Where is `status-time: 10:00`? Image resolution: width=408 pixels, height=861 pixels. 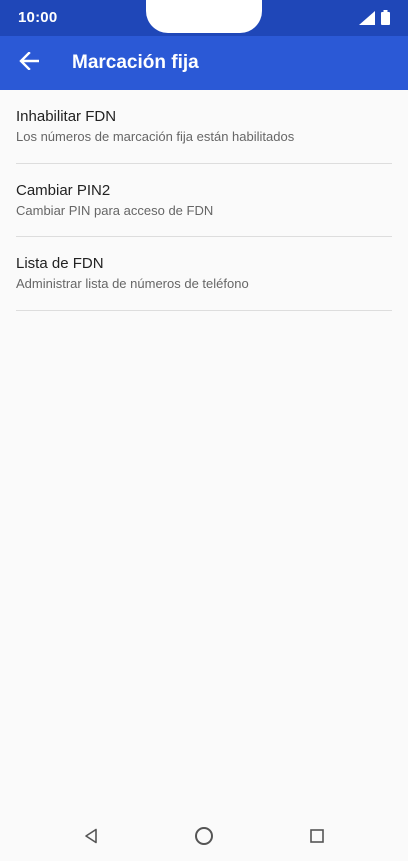
status-time: 10:00 is located at coordinates (38, 17).